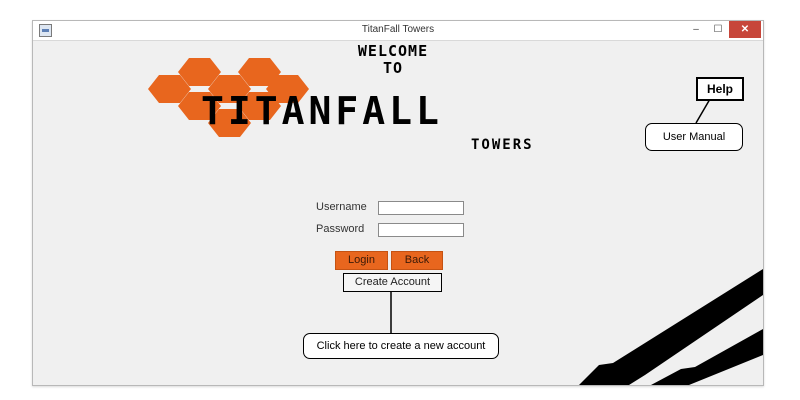 Image resolution: width=800 pixels, height=400 pixels. I want to click on create-account-button: Create Account, so click(392, 282).